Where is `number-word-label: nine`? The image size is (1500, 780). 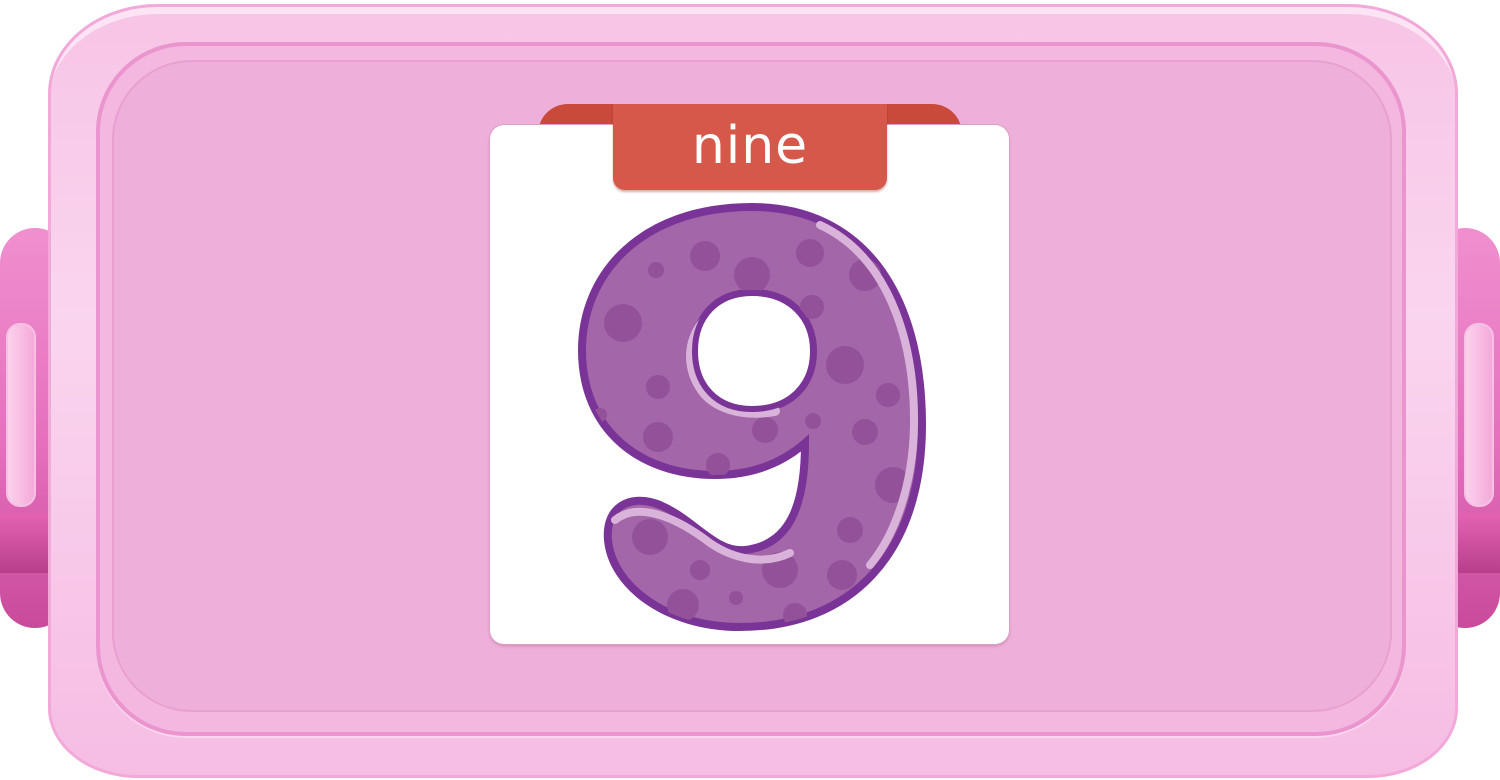
number-word-label: nine is located at coordinates (750, 146).